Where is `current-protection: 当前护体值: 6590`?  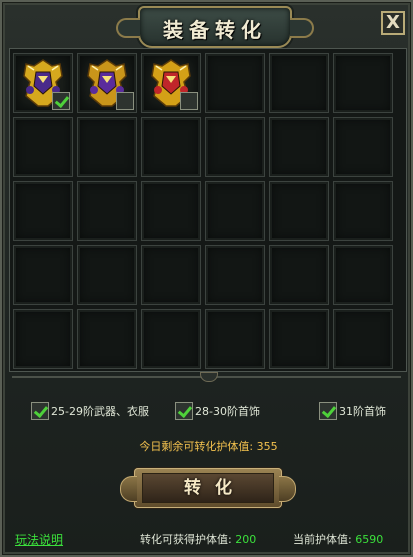
current-protection: 当前护体值: 6590 is located at coordinates (338, 539).